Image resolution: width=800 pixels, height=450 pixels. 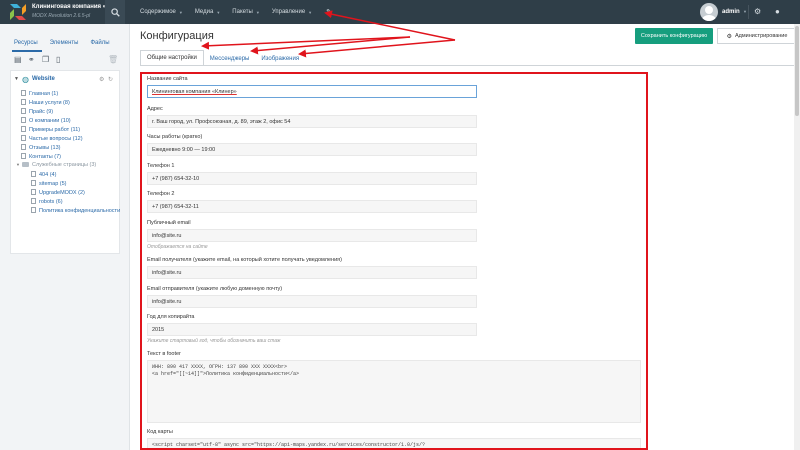 I want to click on tree-node-404: 404 (4), so click(x=43, y=175).